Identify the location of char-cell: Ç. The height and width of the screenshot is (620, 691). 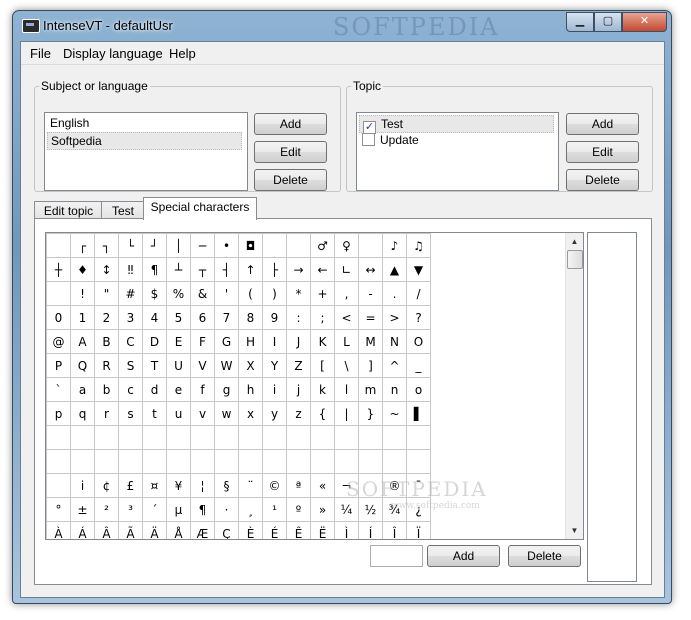
(226, 530).